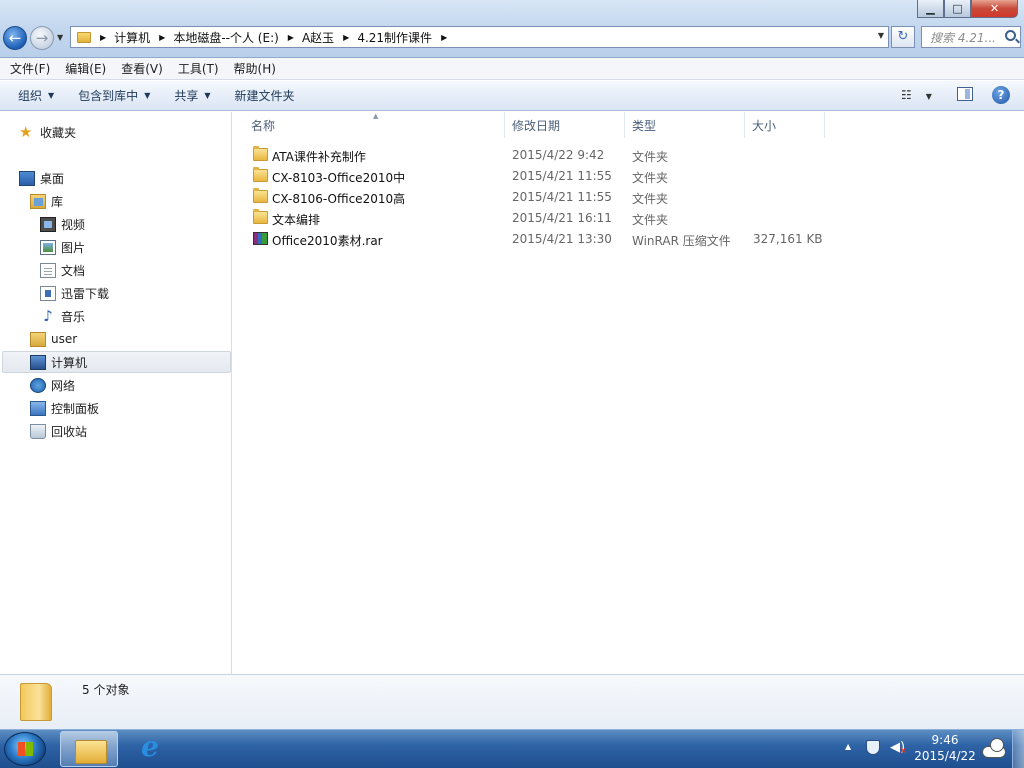  What do you see at coordinates (898, 748) in the screenshot?
I see `volume-muted-icon: ◀) ✕` at bounding box center [898, 748].